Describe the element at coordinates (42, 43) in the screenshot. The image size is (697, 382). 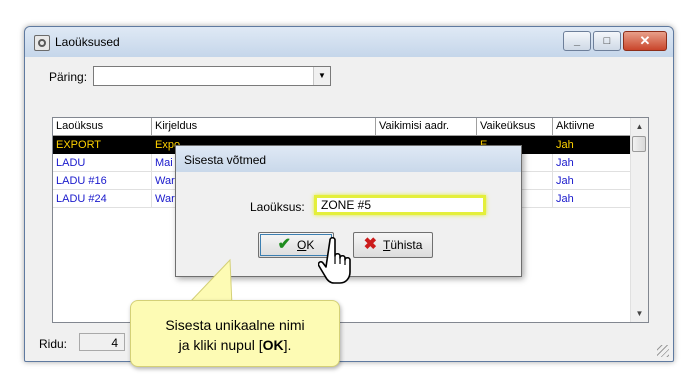
I see `app-icon` at that location.